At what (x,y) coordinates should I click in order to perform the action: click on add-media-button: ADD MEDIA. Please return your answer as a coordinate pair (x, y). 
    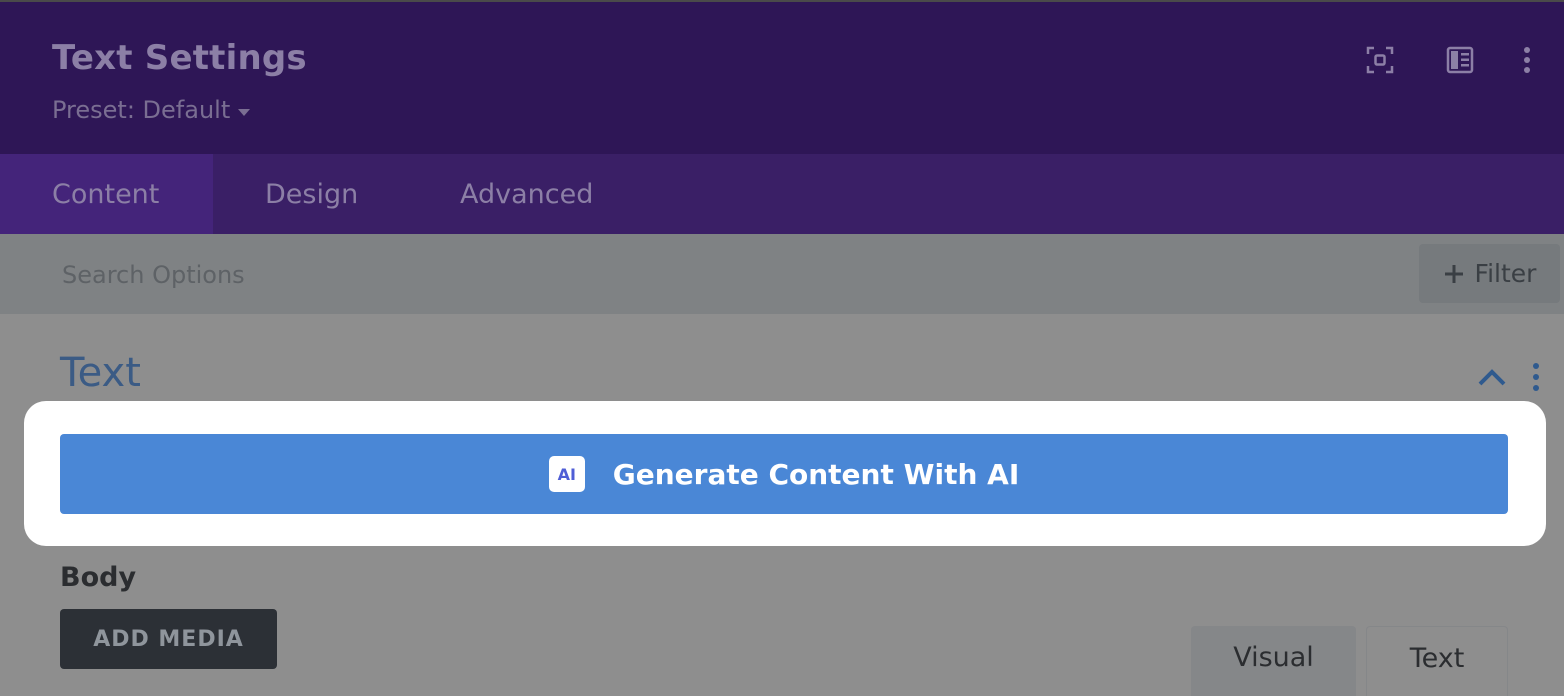
    Looking at the image, I should click on (168, 639).